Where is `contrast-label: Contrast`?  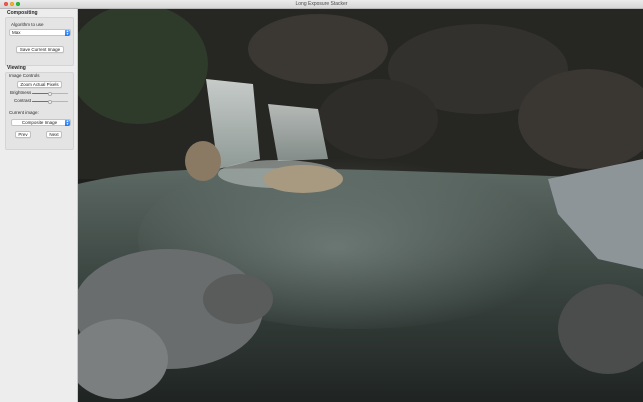 contrast-label: Contrast is located at coordinates (23, 100).